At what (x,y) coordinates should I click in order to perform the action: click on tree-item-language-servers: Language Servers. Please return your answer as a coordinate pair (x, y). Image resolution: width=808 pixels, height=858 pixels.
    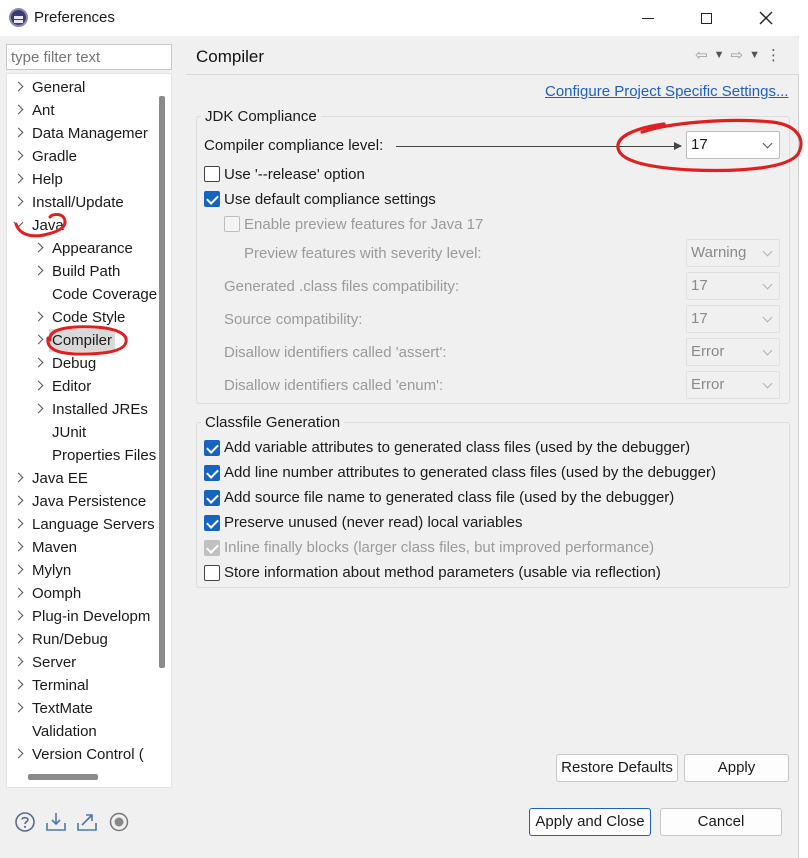
    Looking at the image, I should click on (87, 524).